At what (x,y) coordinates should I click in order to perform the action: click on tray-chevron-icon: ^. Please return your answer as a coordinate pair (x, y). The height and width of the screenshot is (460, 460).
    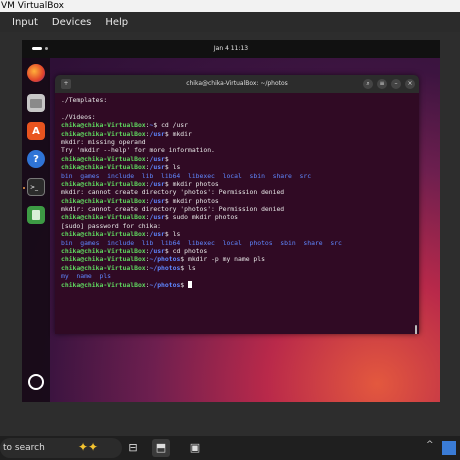
    Looking at the image, I should click on (430, 445).